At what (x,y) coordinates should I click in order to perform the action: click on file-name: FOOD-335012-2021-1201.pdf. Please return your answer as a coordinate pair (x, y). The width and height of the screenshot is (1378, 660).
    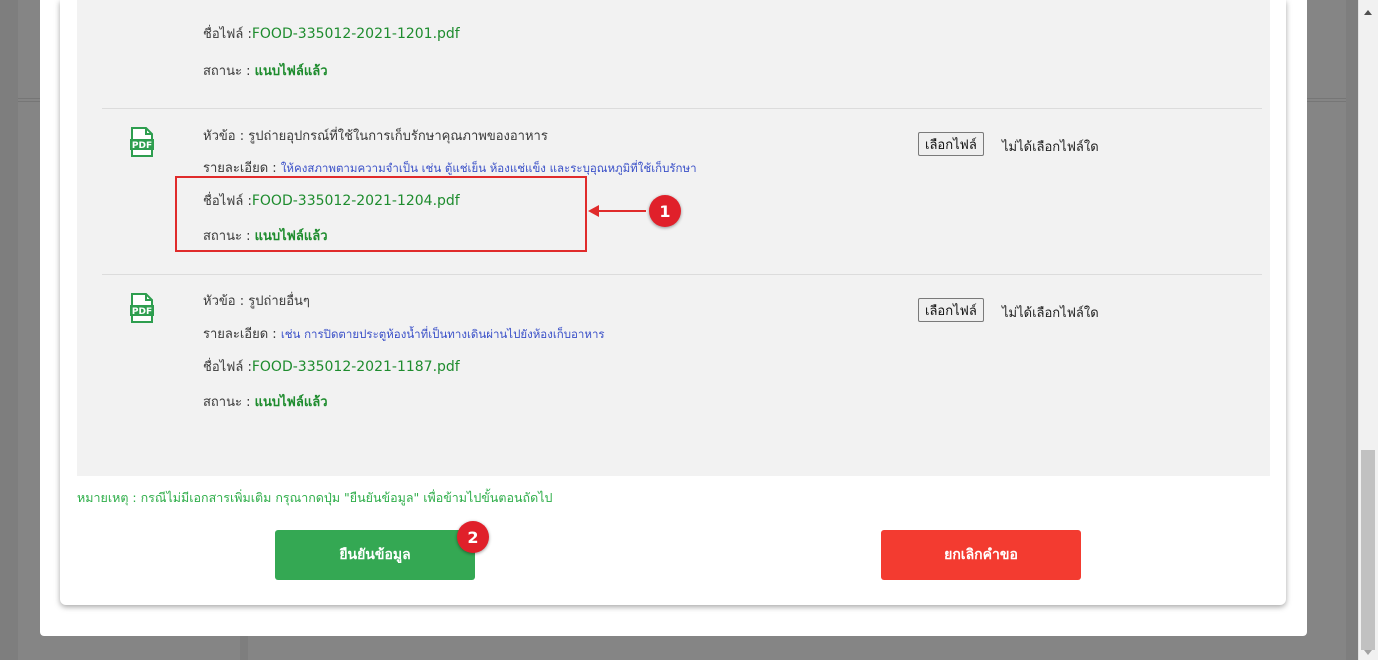
    Looking at the image, I should click on (355, 34).